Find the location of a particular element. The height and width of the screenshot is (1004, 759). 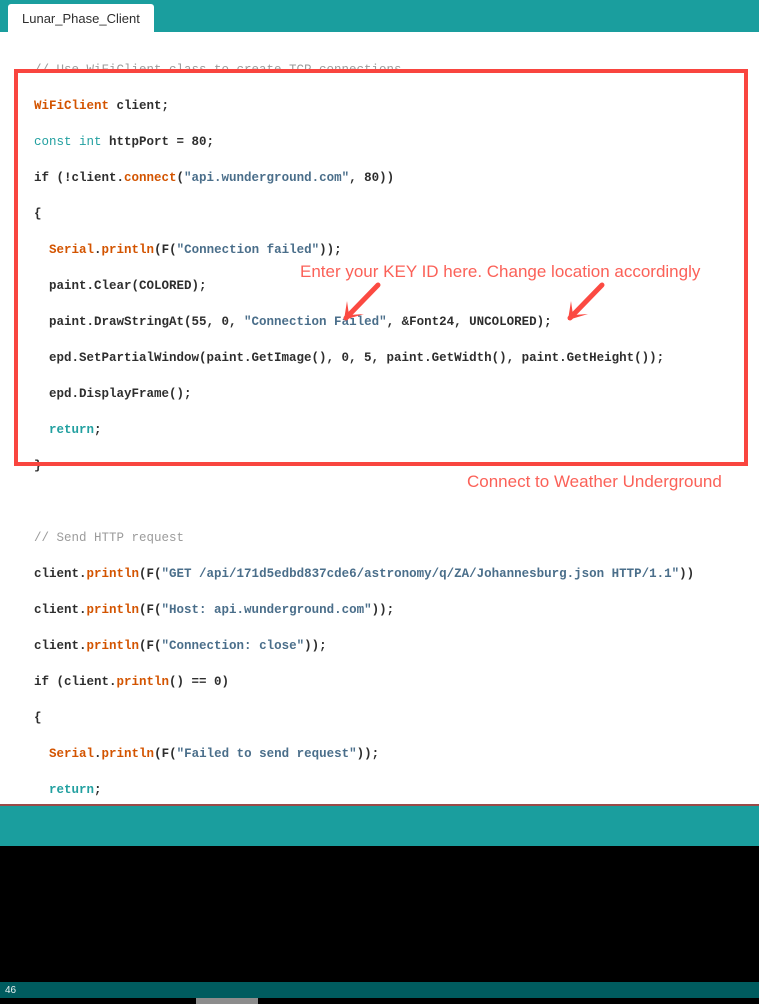

down-left-arrow-icon-left is located at coordinates (362, 301).